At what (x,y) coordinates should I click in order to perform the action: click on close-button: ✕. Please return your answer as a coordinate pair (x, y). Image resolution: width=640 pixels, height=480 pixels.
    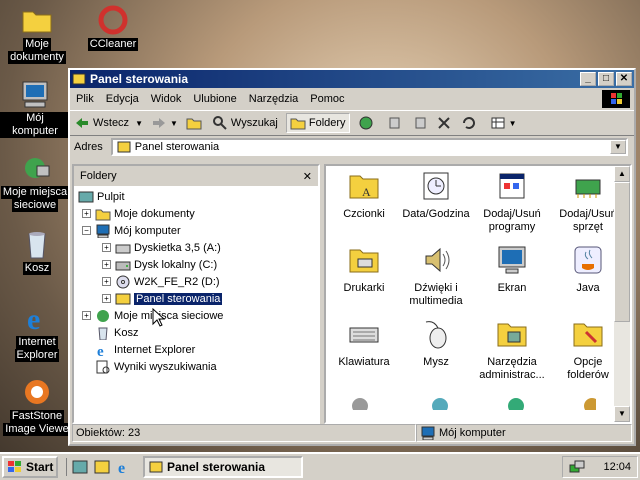
    Looking at the image, I should click on (624, 79).